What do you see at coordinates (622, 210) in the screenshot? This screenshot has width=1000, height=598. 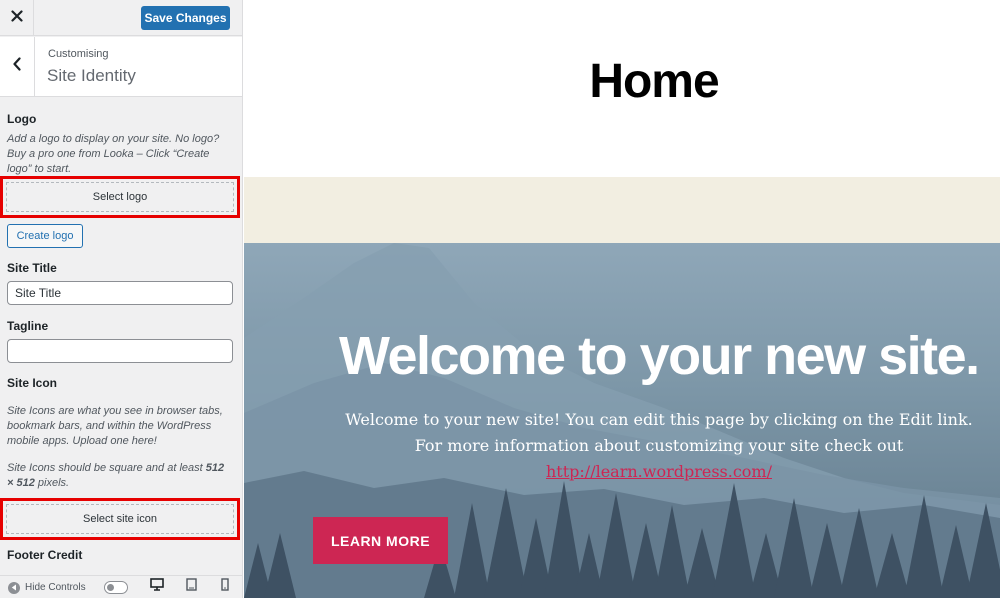 I see `beige-band` at bounding box center [622, 210].